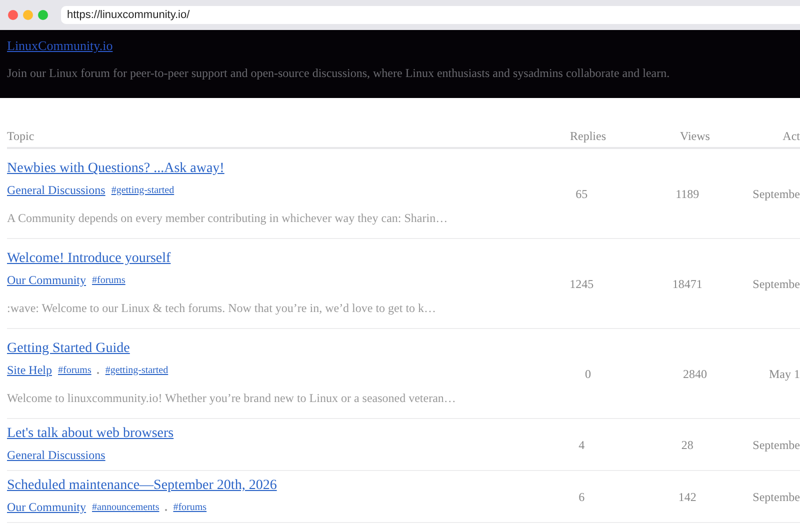  Describe the element at coordinates (126, 507) in the screenshot. I see `tag-link: #announcements` at that location.